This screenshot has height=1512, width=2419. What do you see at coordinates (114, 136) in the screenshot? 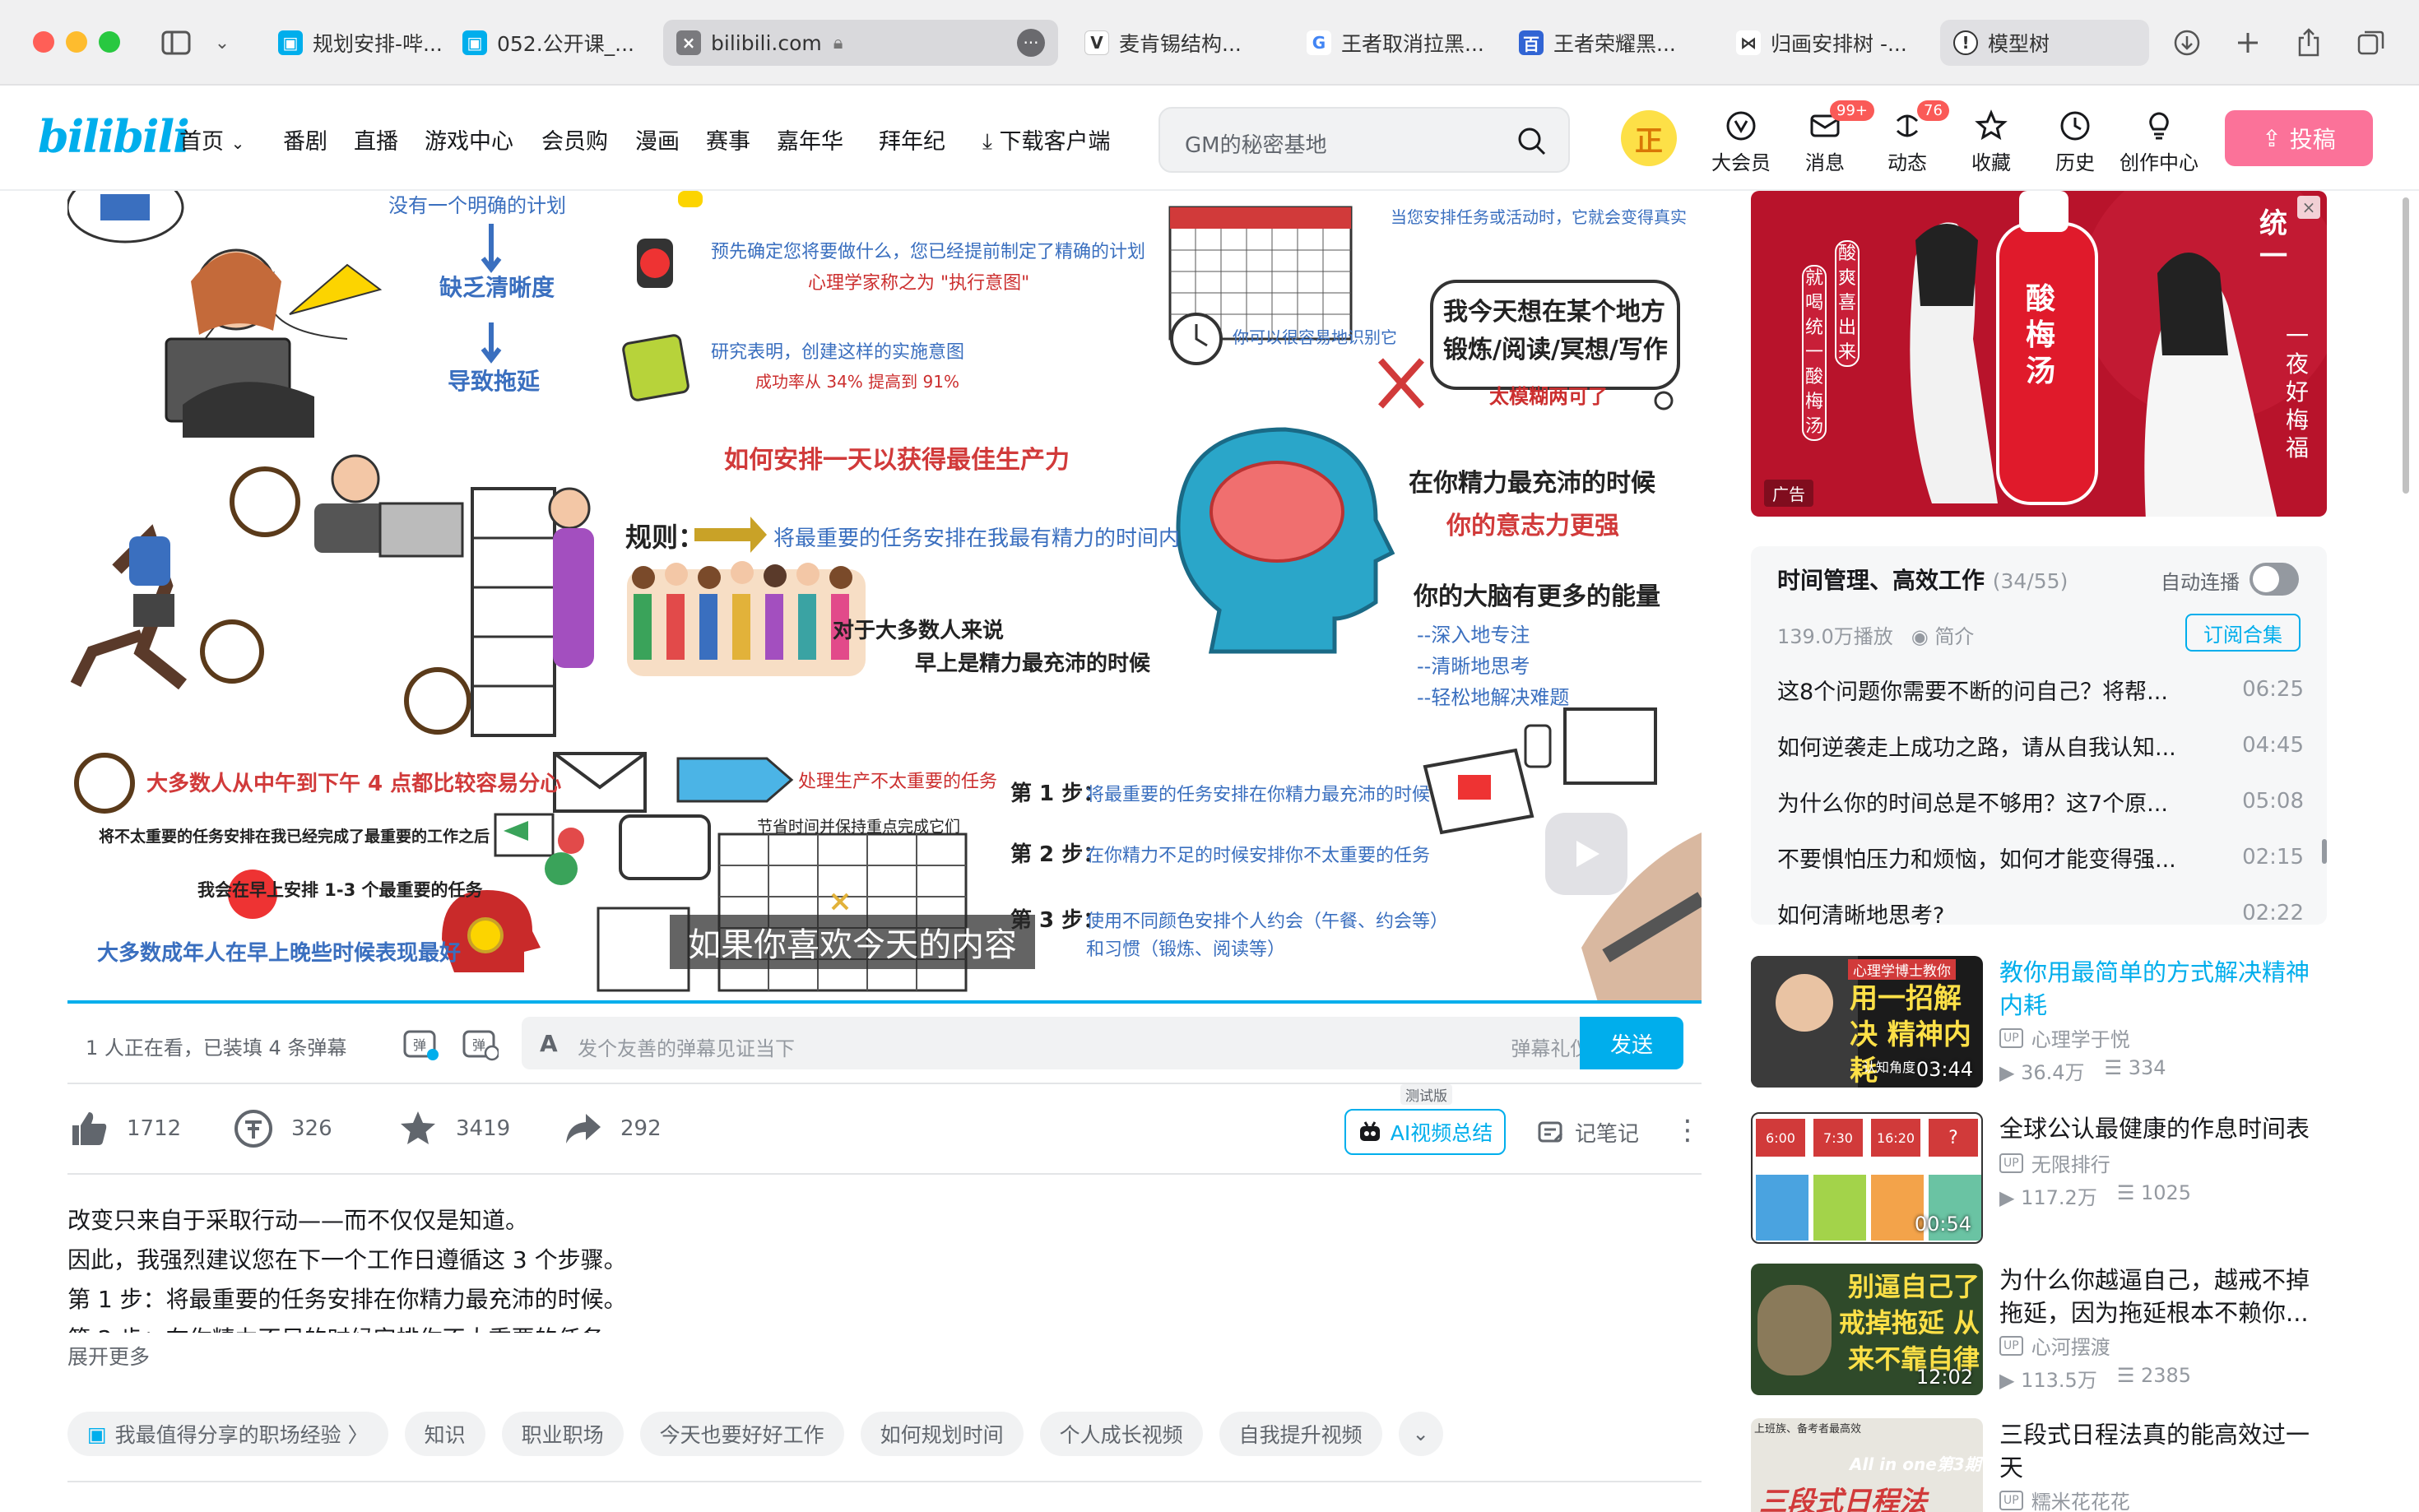
I see `bilibili-logo: bilibili` at bounding box center [114, 136].